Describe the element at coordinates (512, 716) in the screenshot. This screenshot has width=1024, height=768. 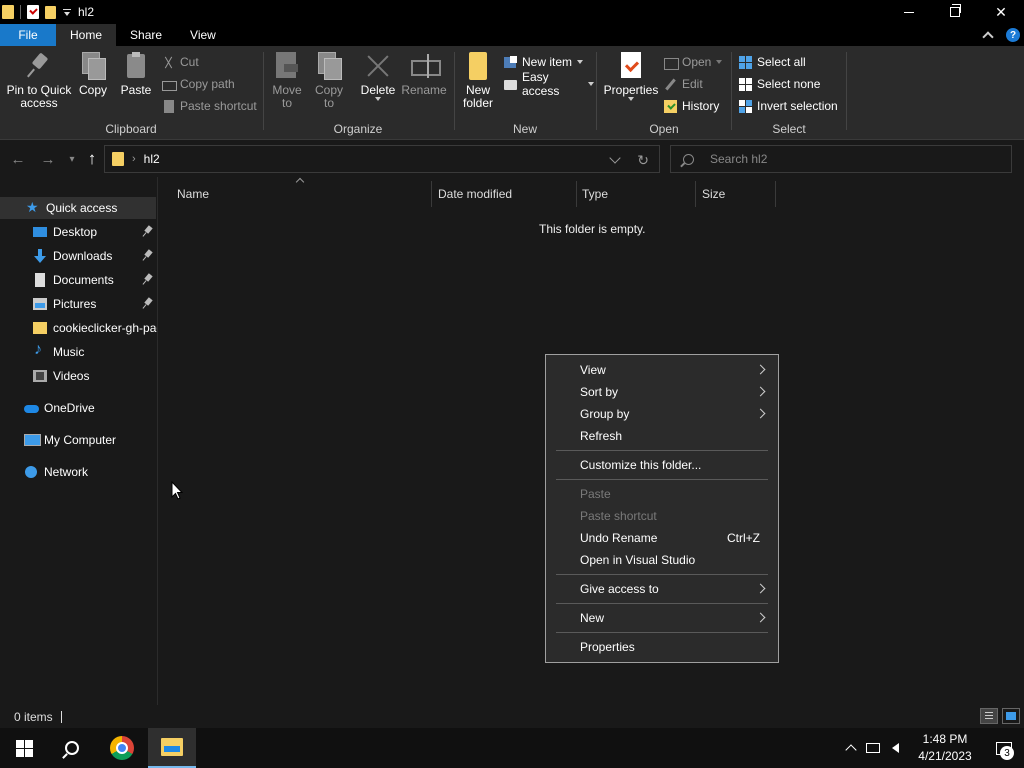
I see `status-bar: 0 items` at that location.